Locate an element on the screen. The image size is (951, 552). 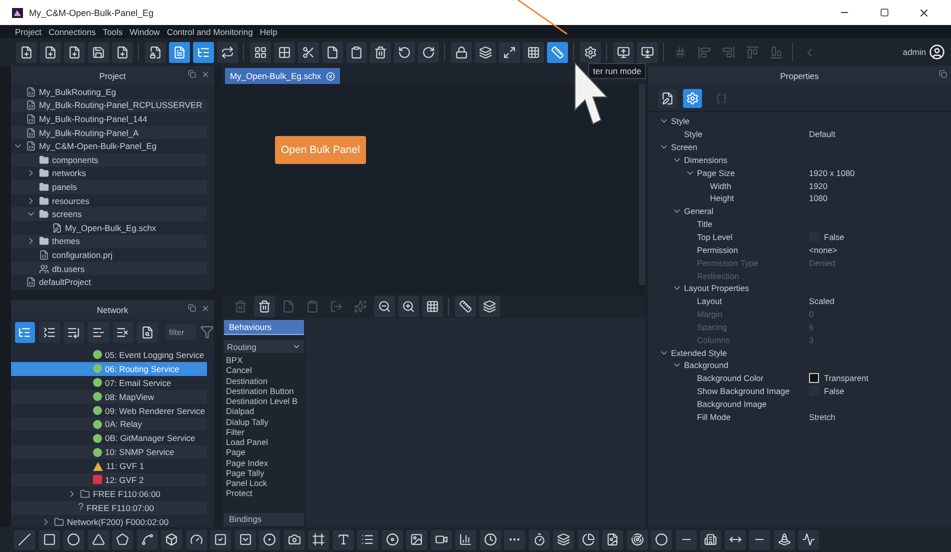
tree-item-label: FREE F110:07:00 is located at coordinates (120, 507).